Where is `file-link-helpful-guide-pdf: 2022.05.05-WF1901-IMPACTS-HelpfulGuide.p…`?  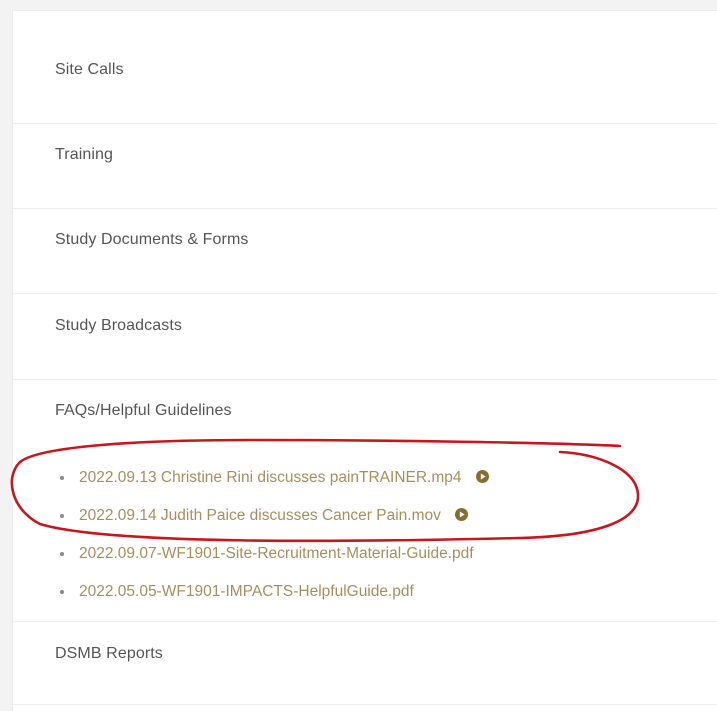 file-link-helpful-guide-pdf: 2022.05.05-WF1901-IMPACTS-HelpfulGuide.p… is located at coordinates (246, 591).